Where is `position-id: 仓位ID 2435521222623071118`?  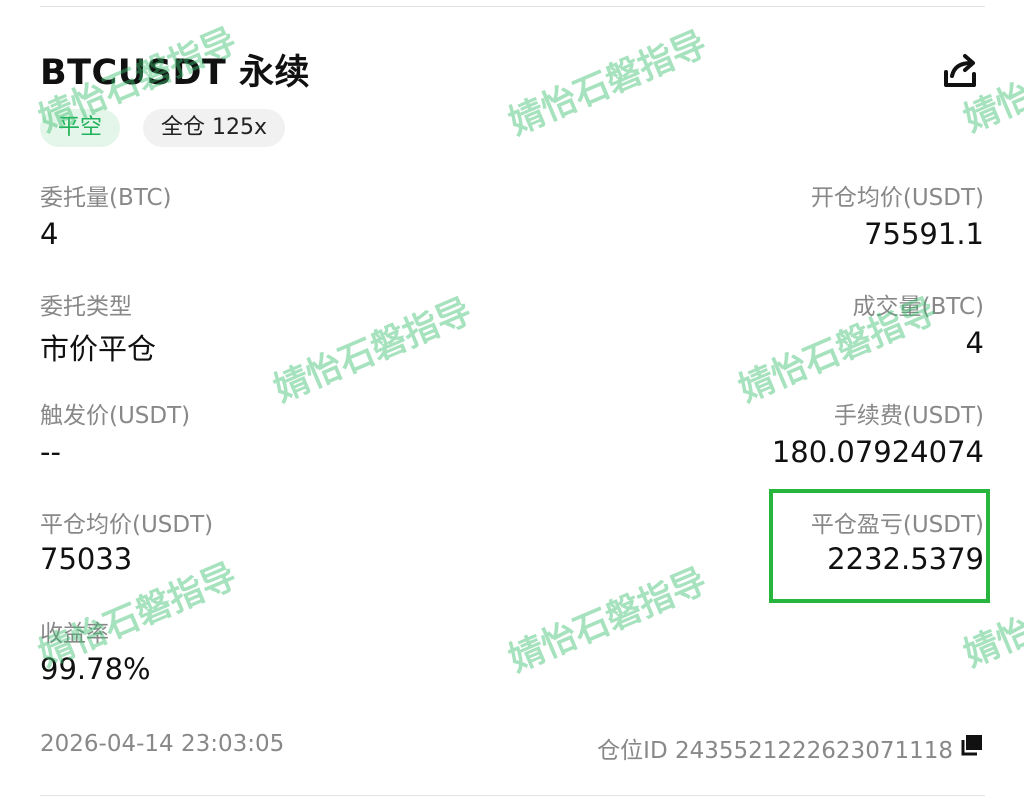 position-id: 仓位ID 2435521222623071118 is located at coordinates (775, 751).